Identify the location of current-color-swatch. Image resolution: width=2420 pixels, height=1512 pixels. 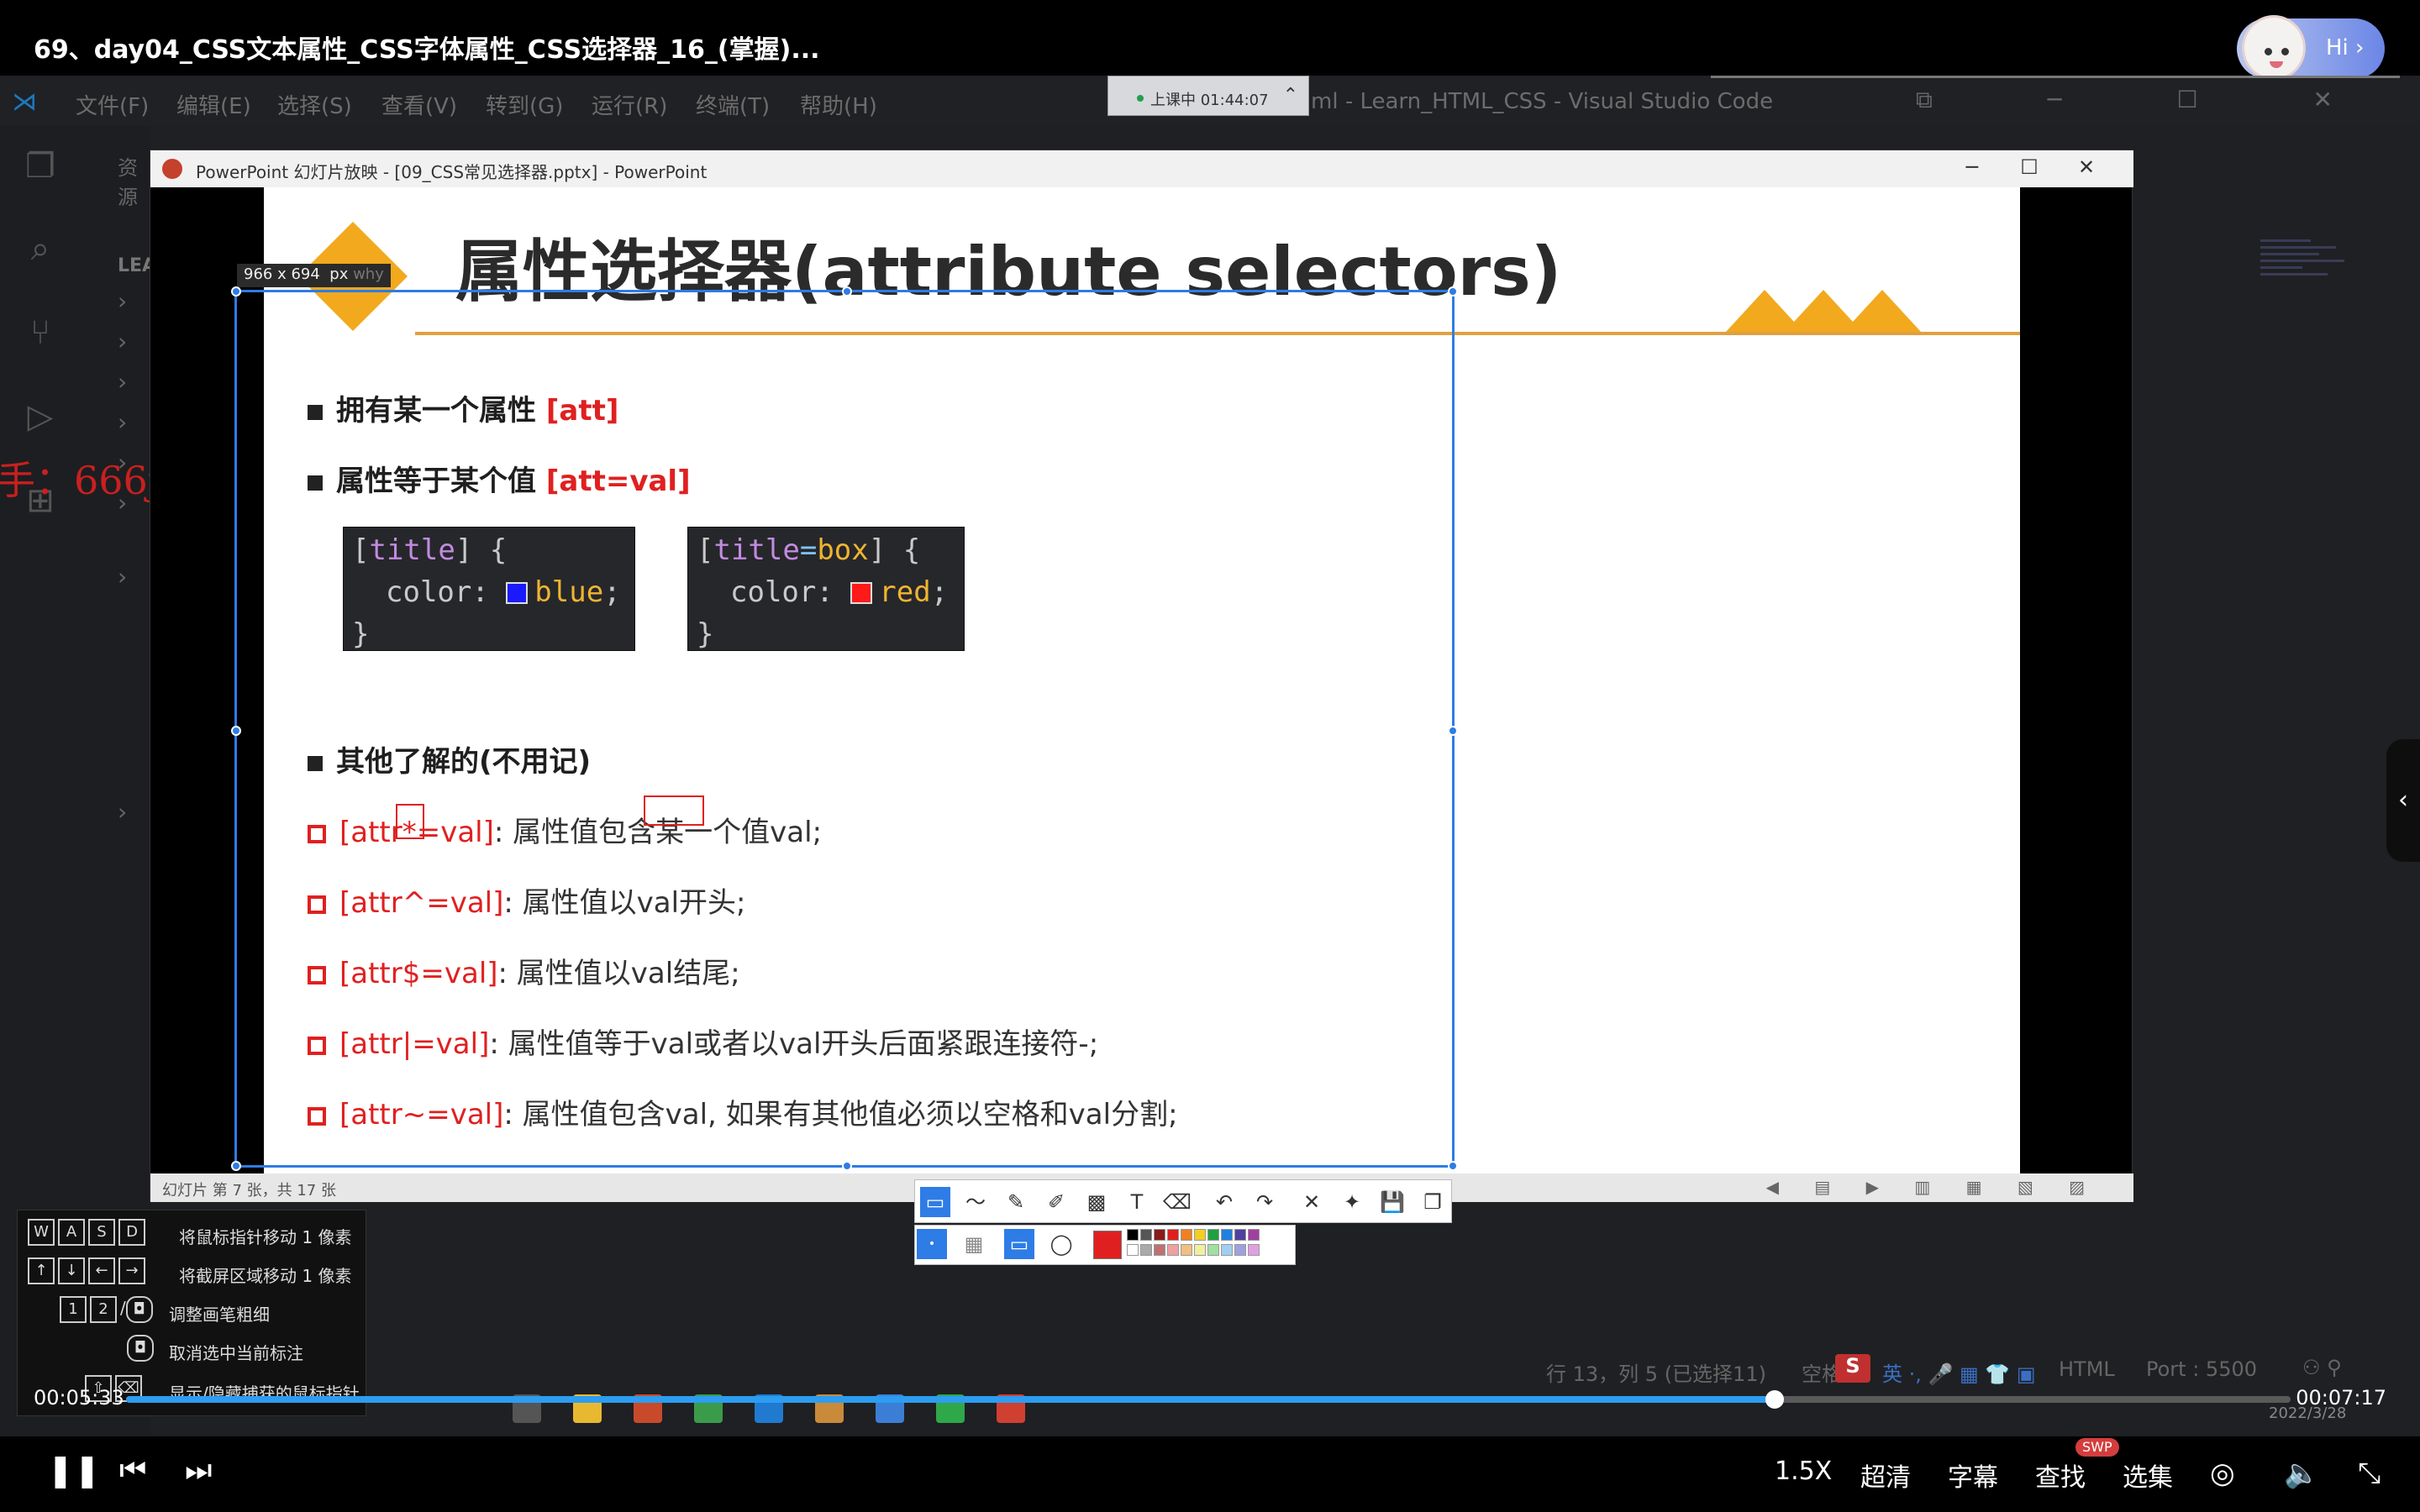
(1107, 1245).